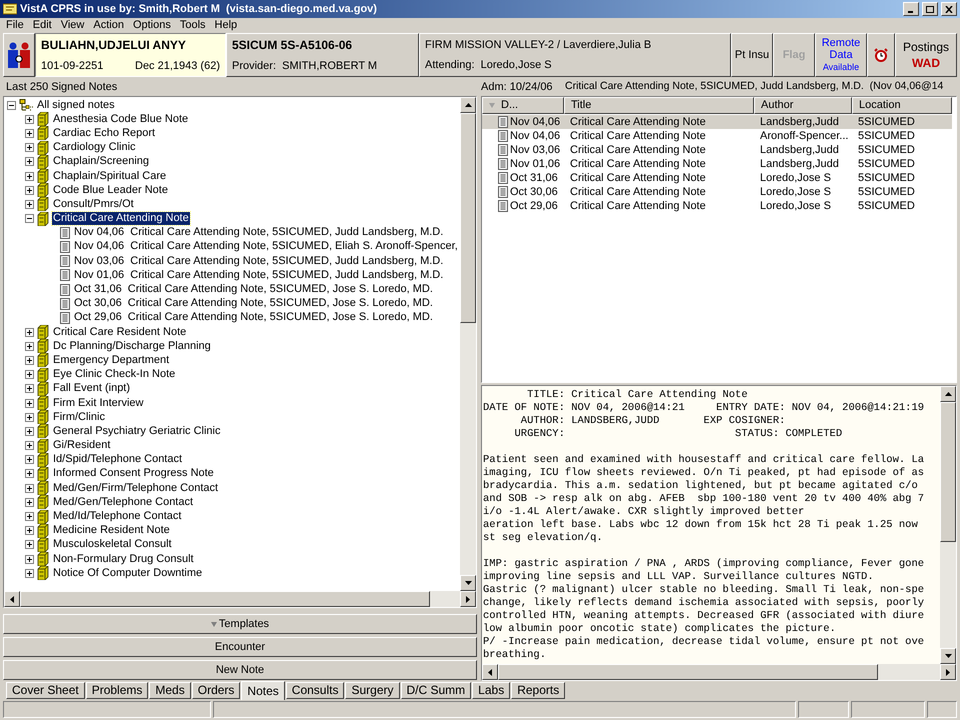  Describe the element at coordinates (132, 346) in the screenshot. I see `tree-item: Dc Planning/Discharge Planning` at that location.